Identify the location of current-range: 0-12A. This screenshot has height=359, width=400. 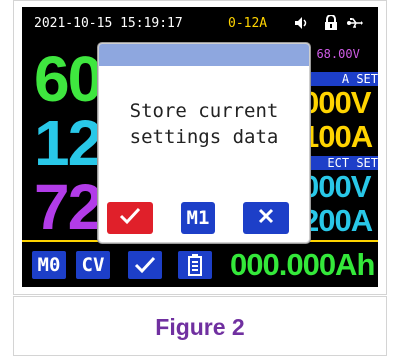
(248, 23).